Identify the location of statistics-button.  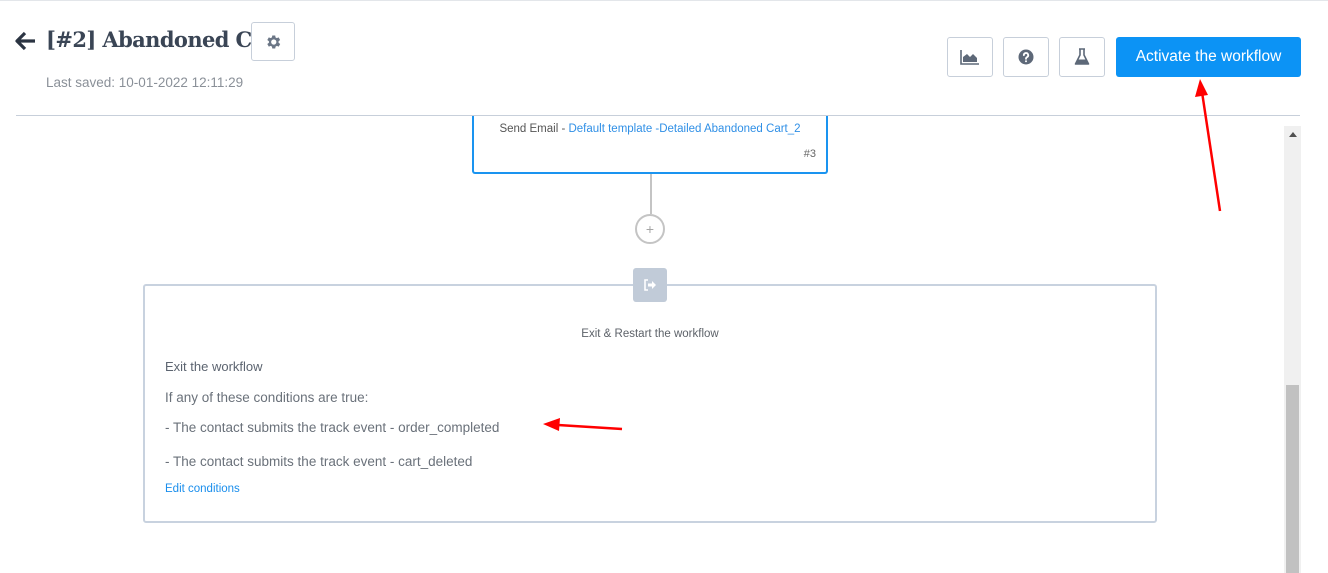
(970, 57).